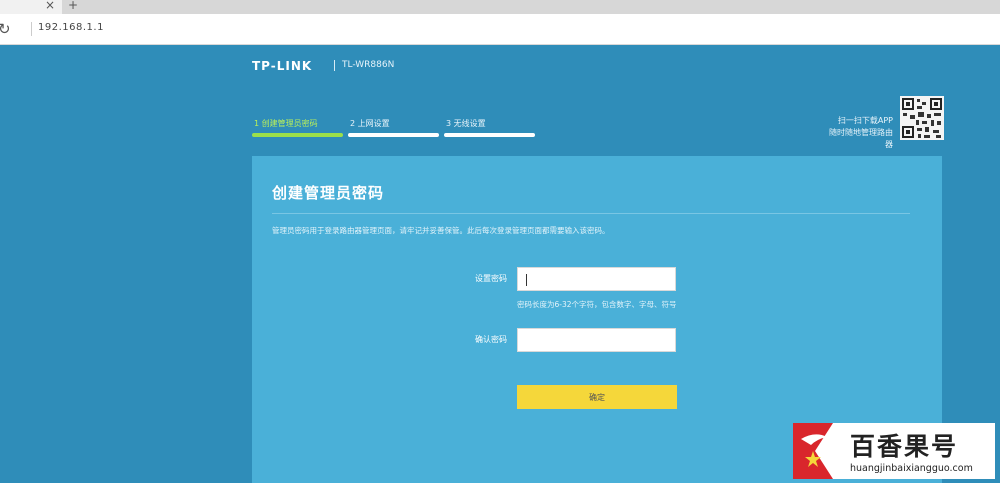 This screenshot has height=483, width=1000. What do you see at coordinates (370, 123) in the screenshot?
I see `step-label: 2 上网设置` at bounding box center [370, 123].